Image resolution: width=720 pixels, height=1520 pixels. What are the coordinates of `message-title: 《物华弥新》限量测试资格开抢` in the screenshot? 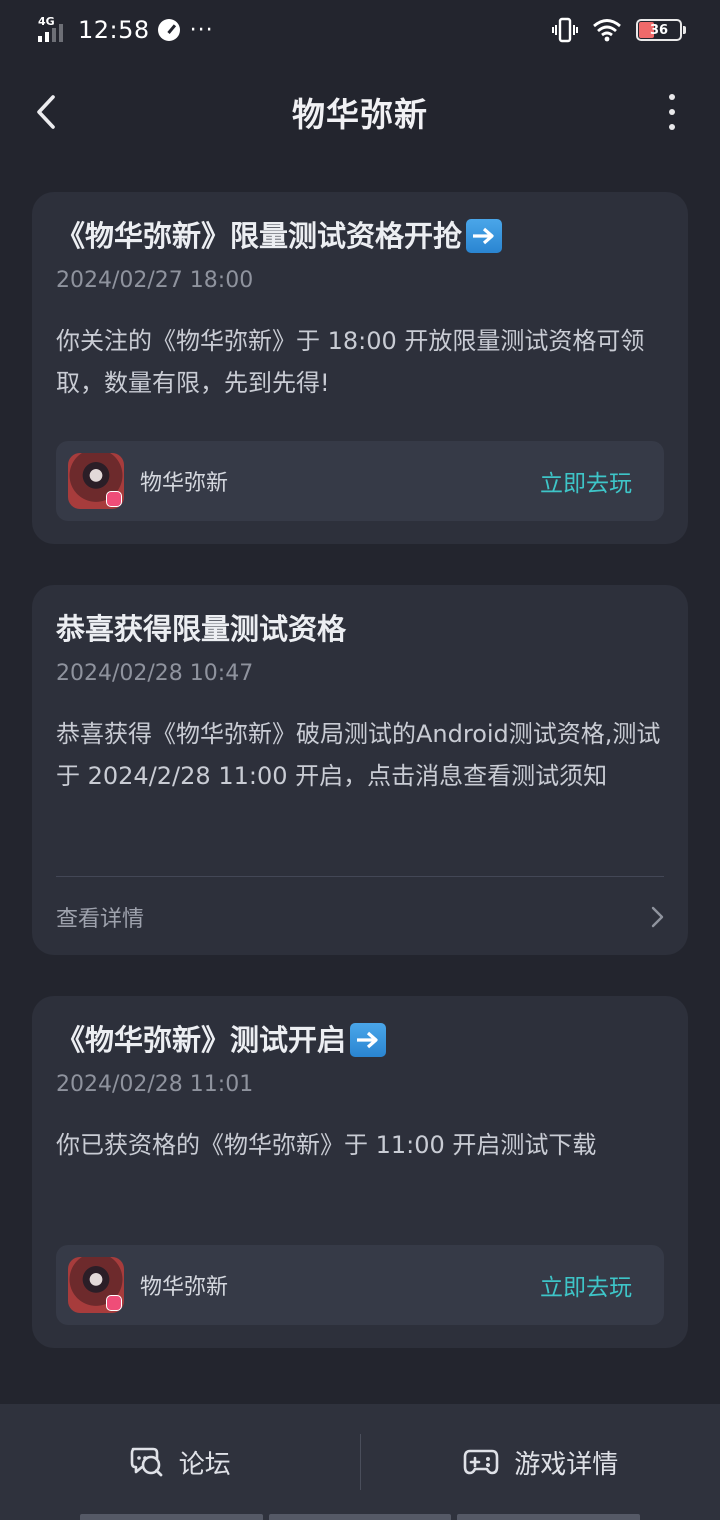 It's located at (360, 236).